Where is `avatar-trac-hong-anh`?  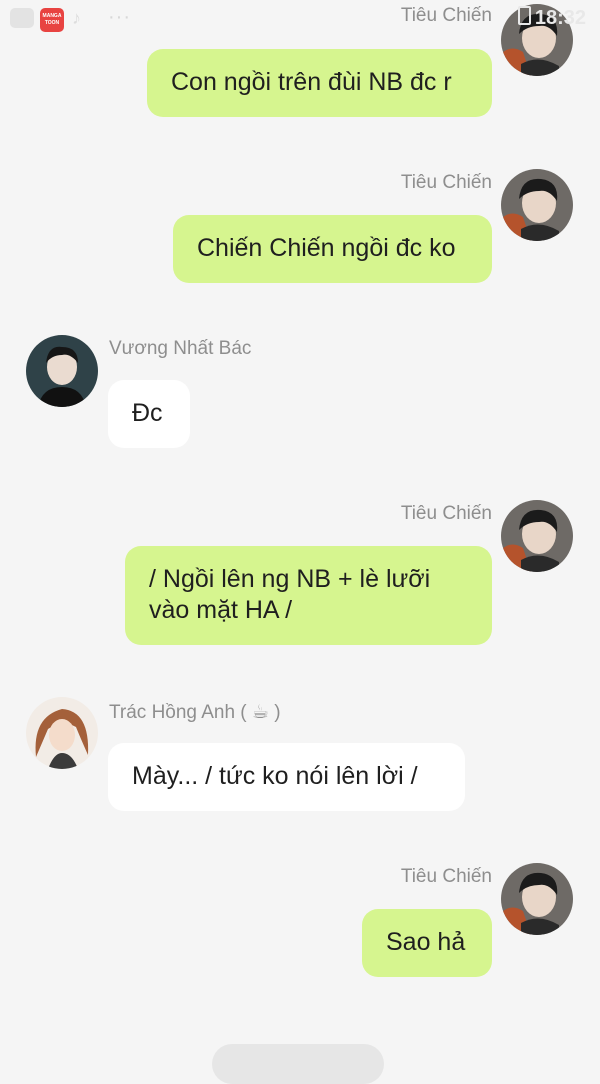 avatar-trac-hong-anh is located at coordinates (62, 733).